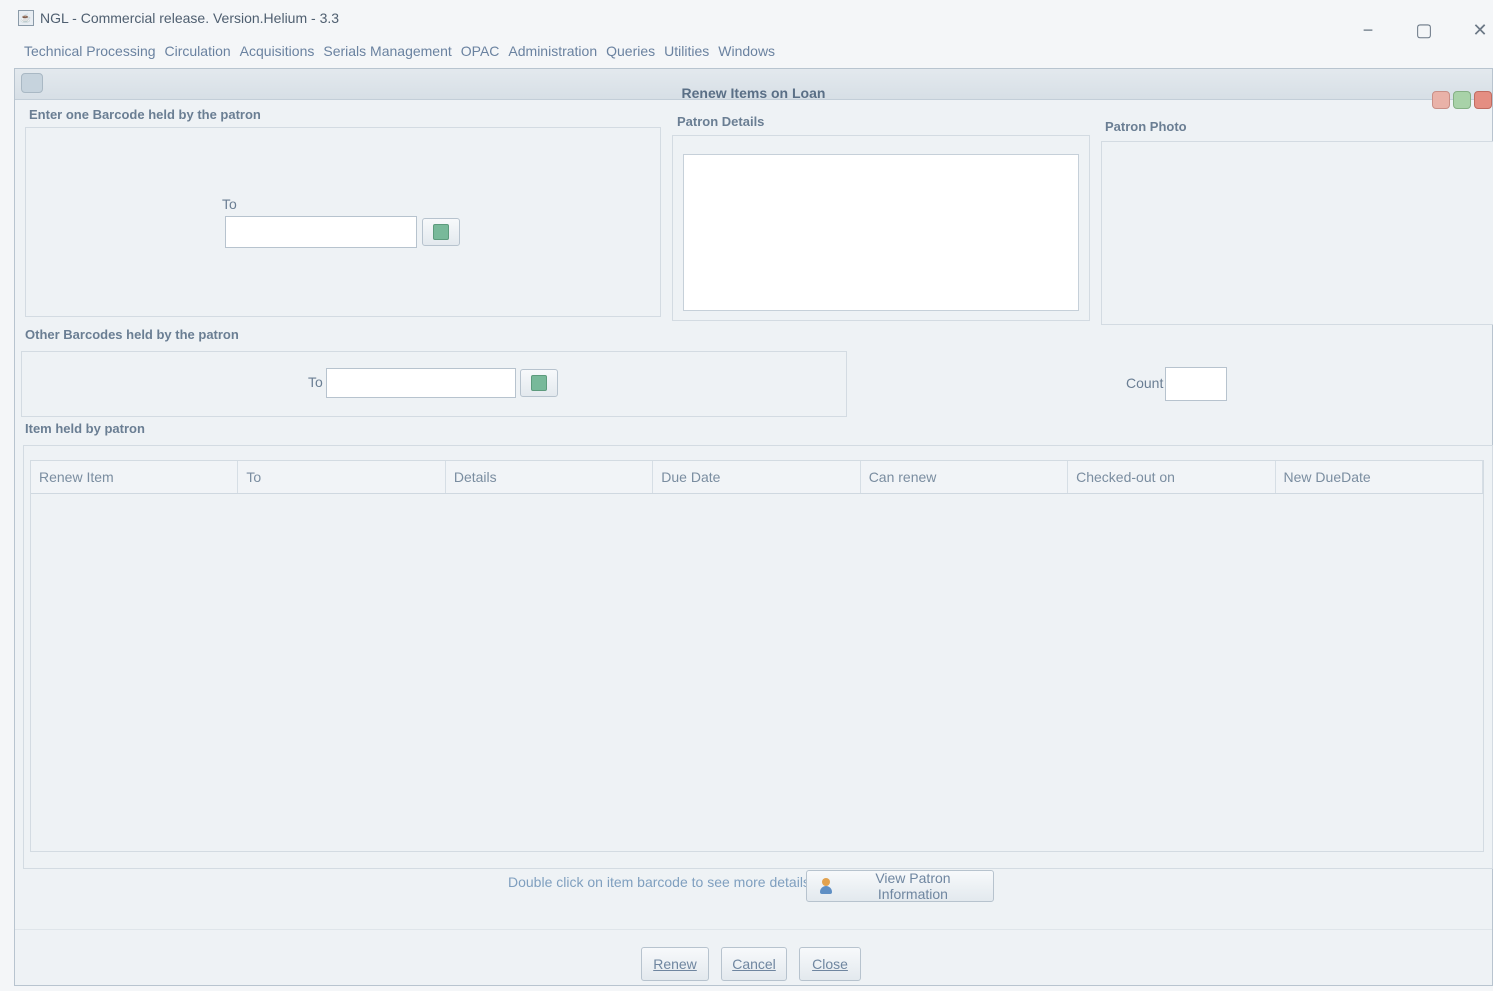 The width and height of the screenshot is (1493, 991). Describe the element at coordinates (552, 51) in the screenshot. I see `menu-administration: Administration` at that location.